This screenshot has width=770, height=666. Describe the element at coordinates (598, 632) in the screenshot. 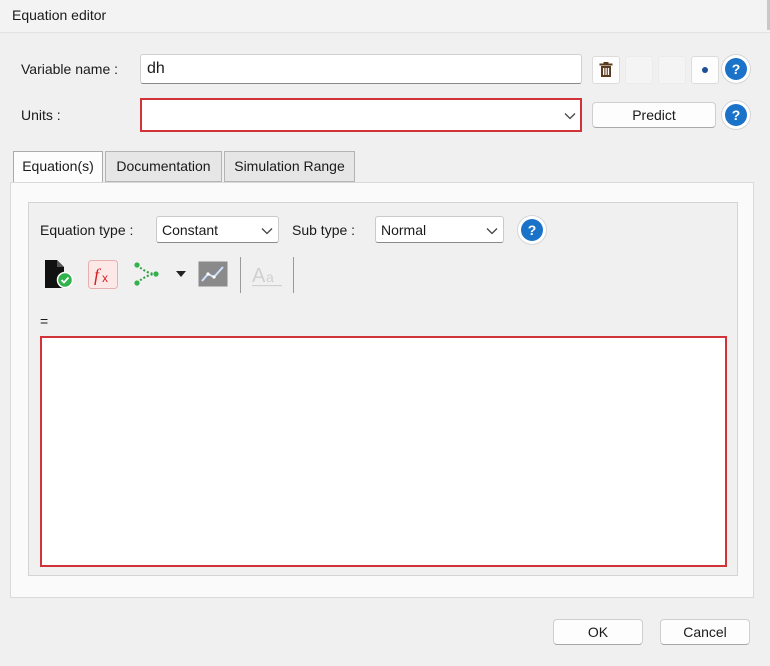

I see `ok-button: OK` at that location.